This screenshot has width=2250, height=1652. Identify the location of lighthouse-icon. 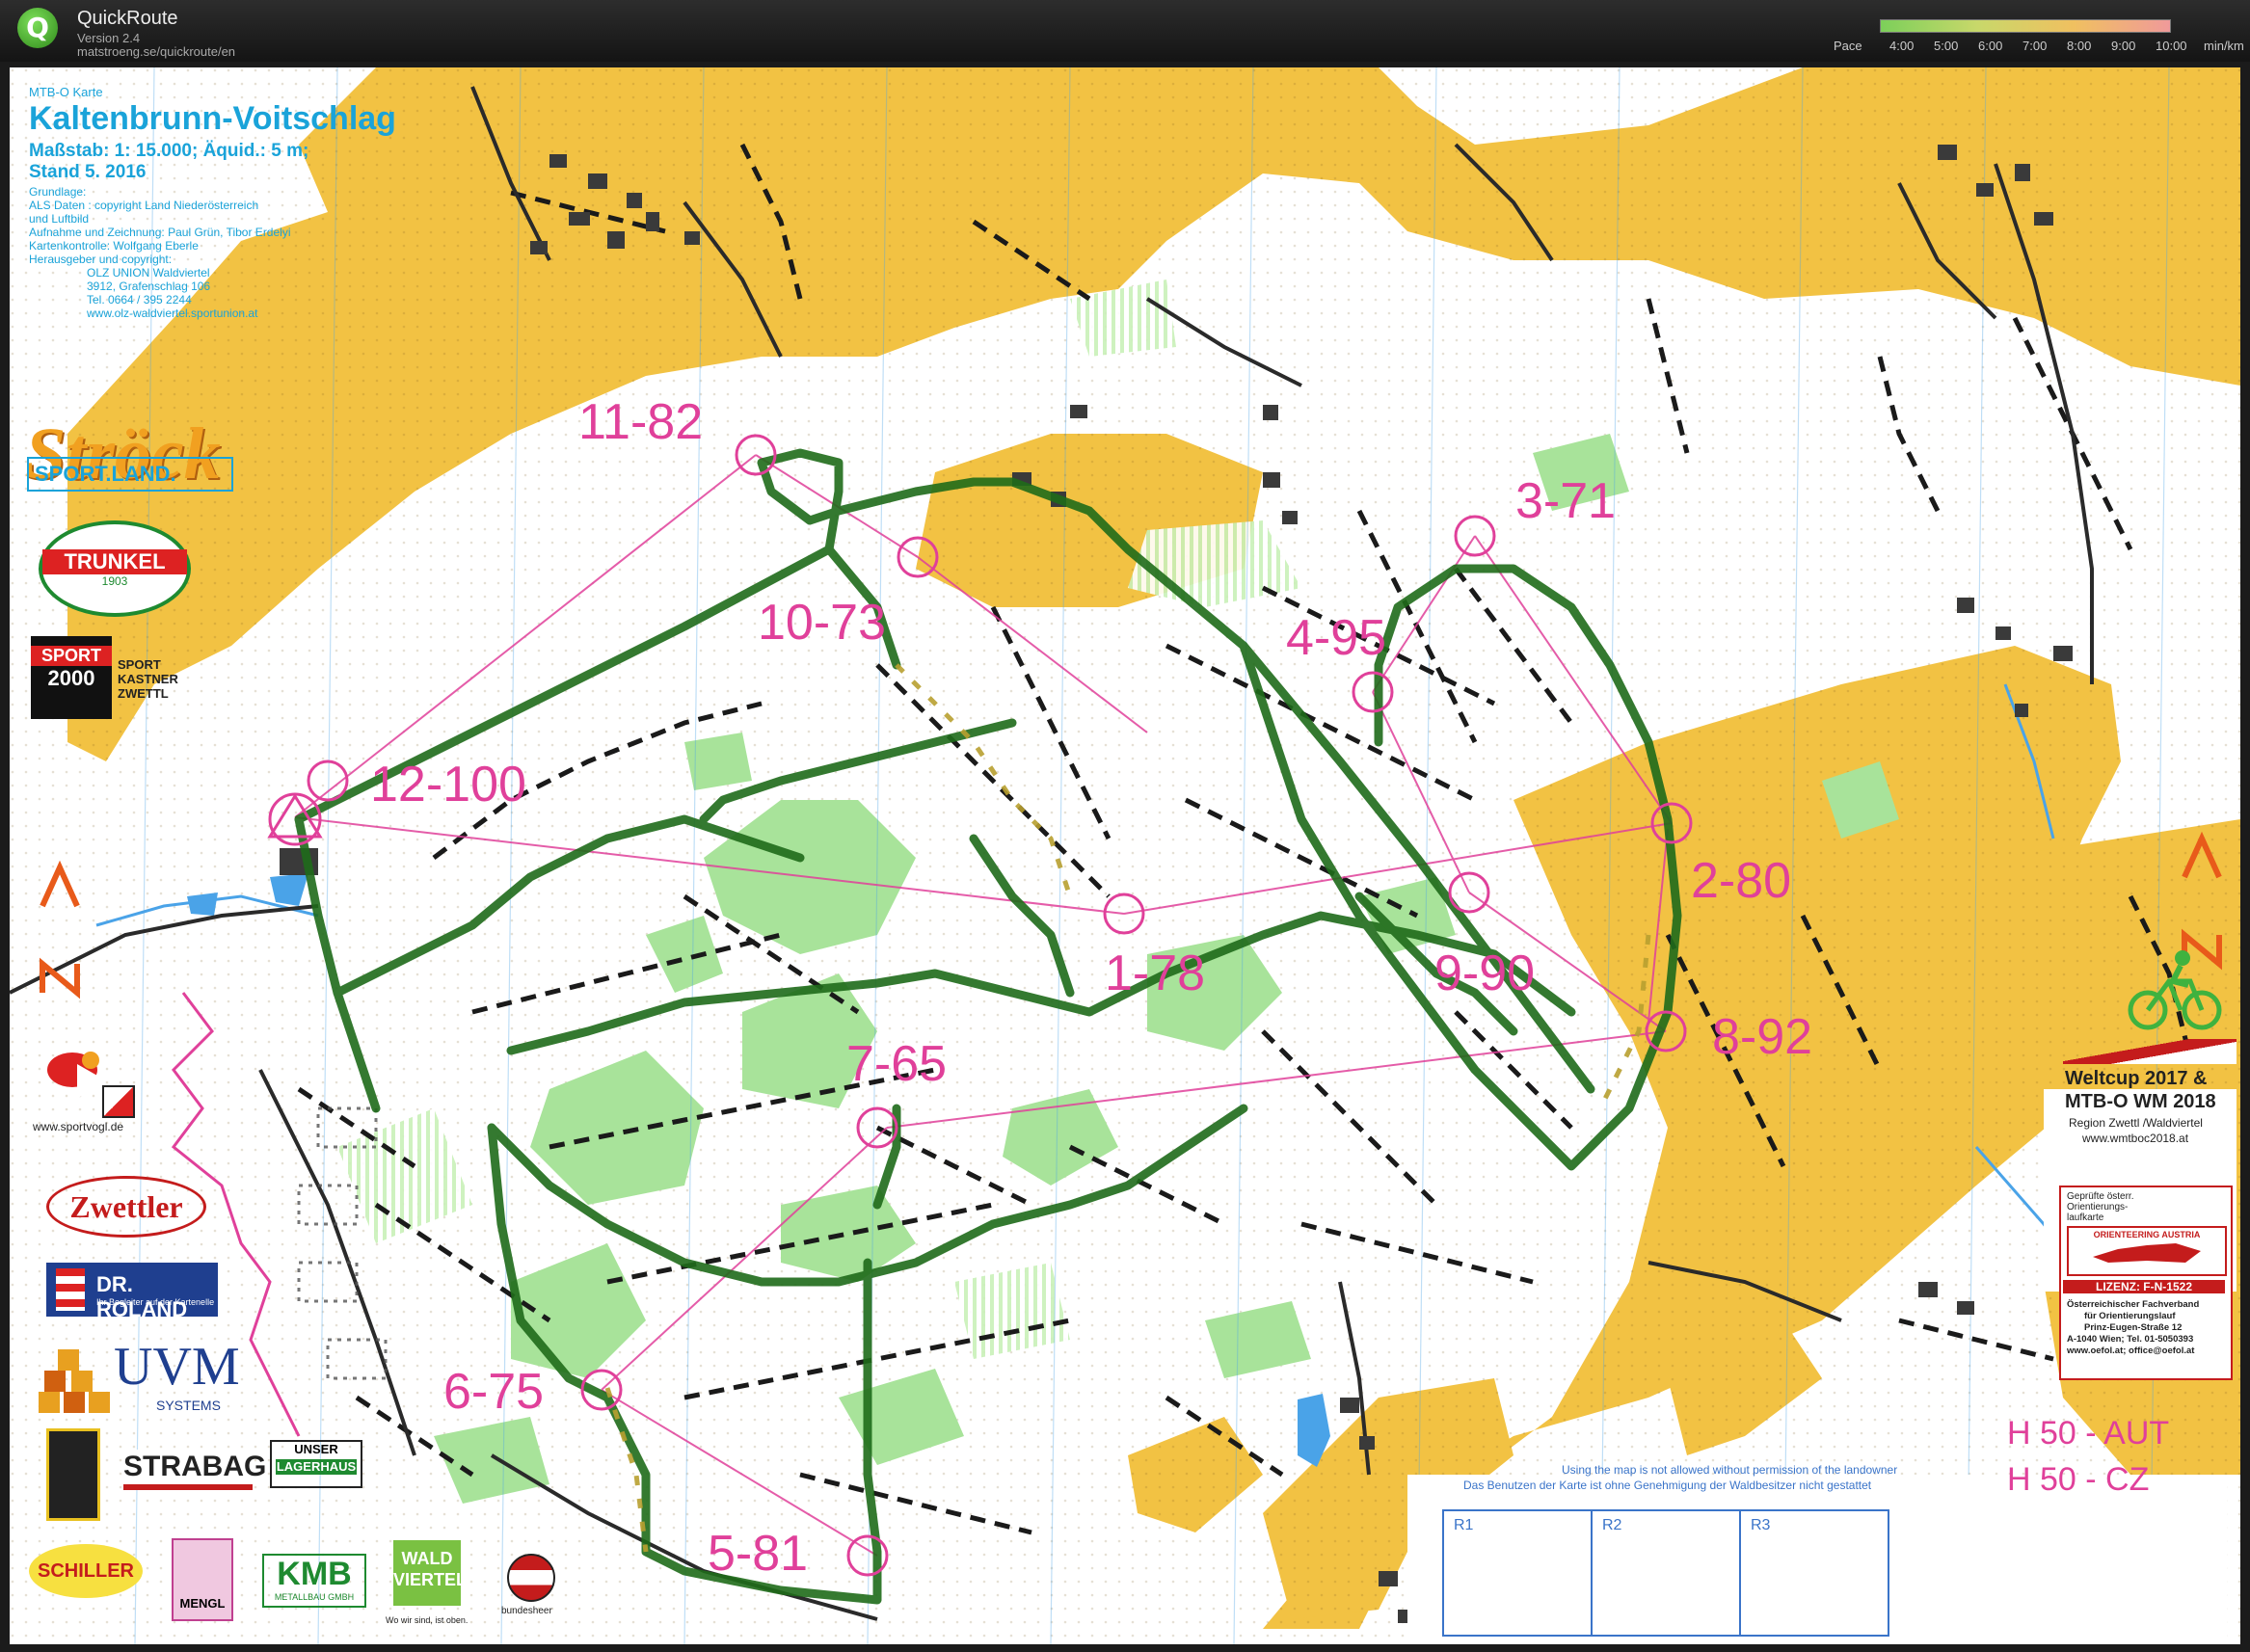
(70, 1290).